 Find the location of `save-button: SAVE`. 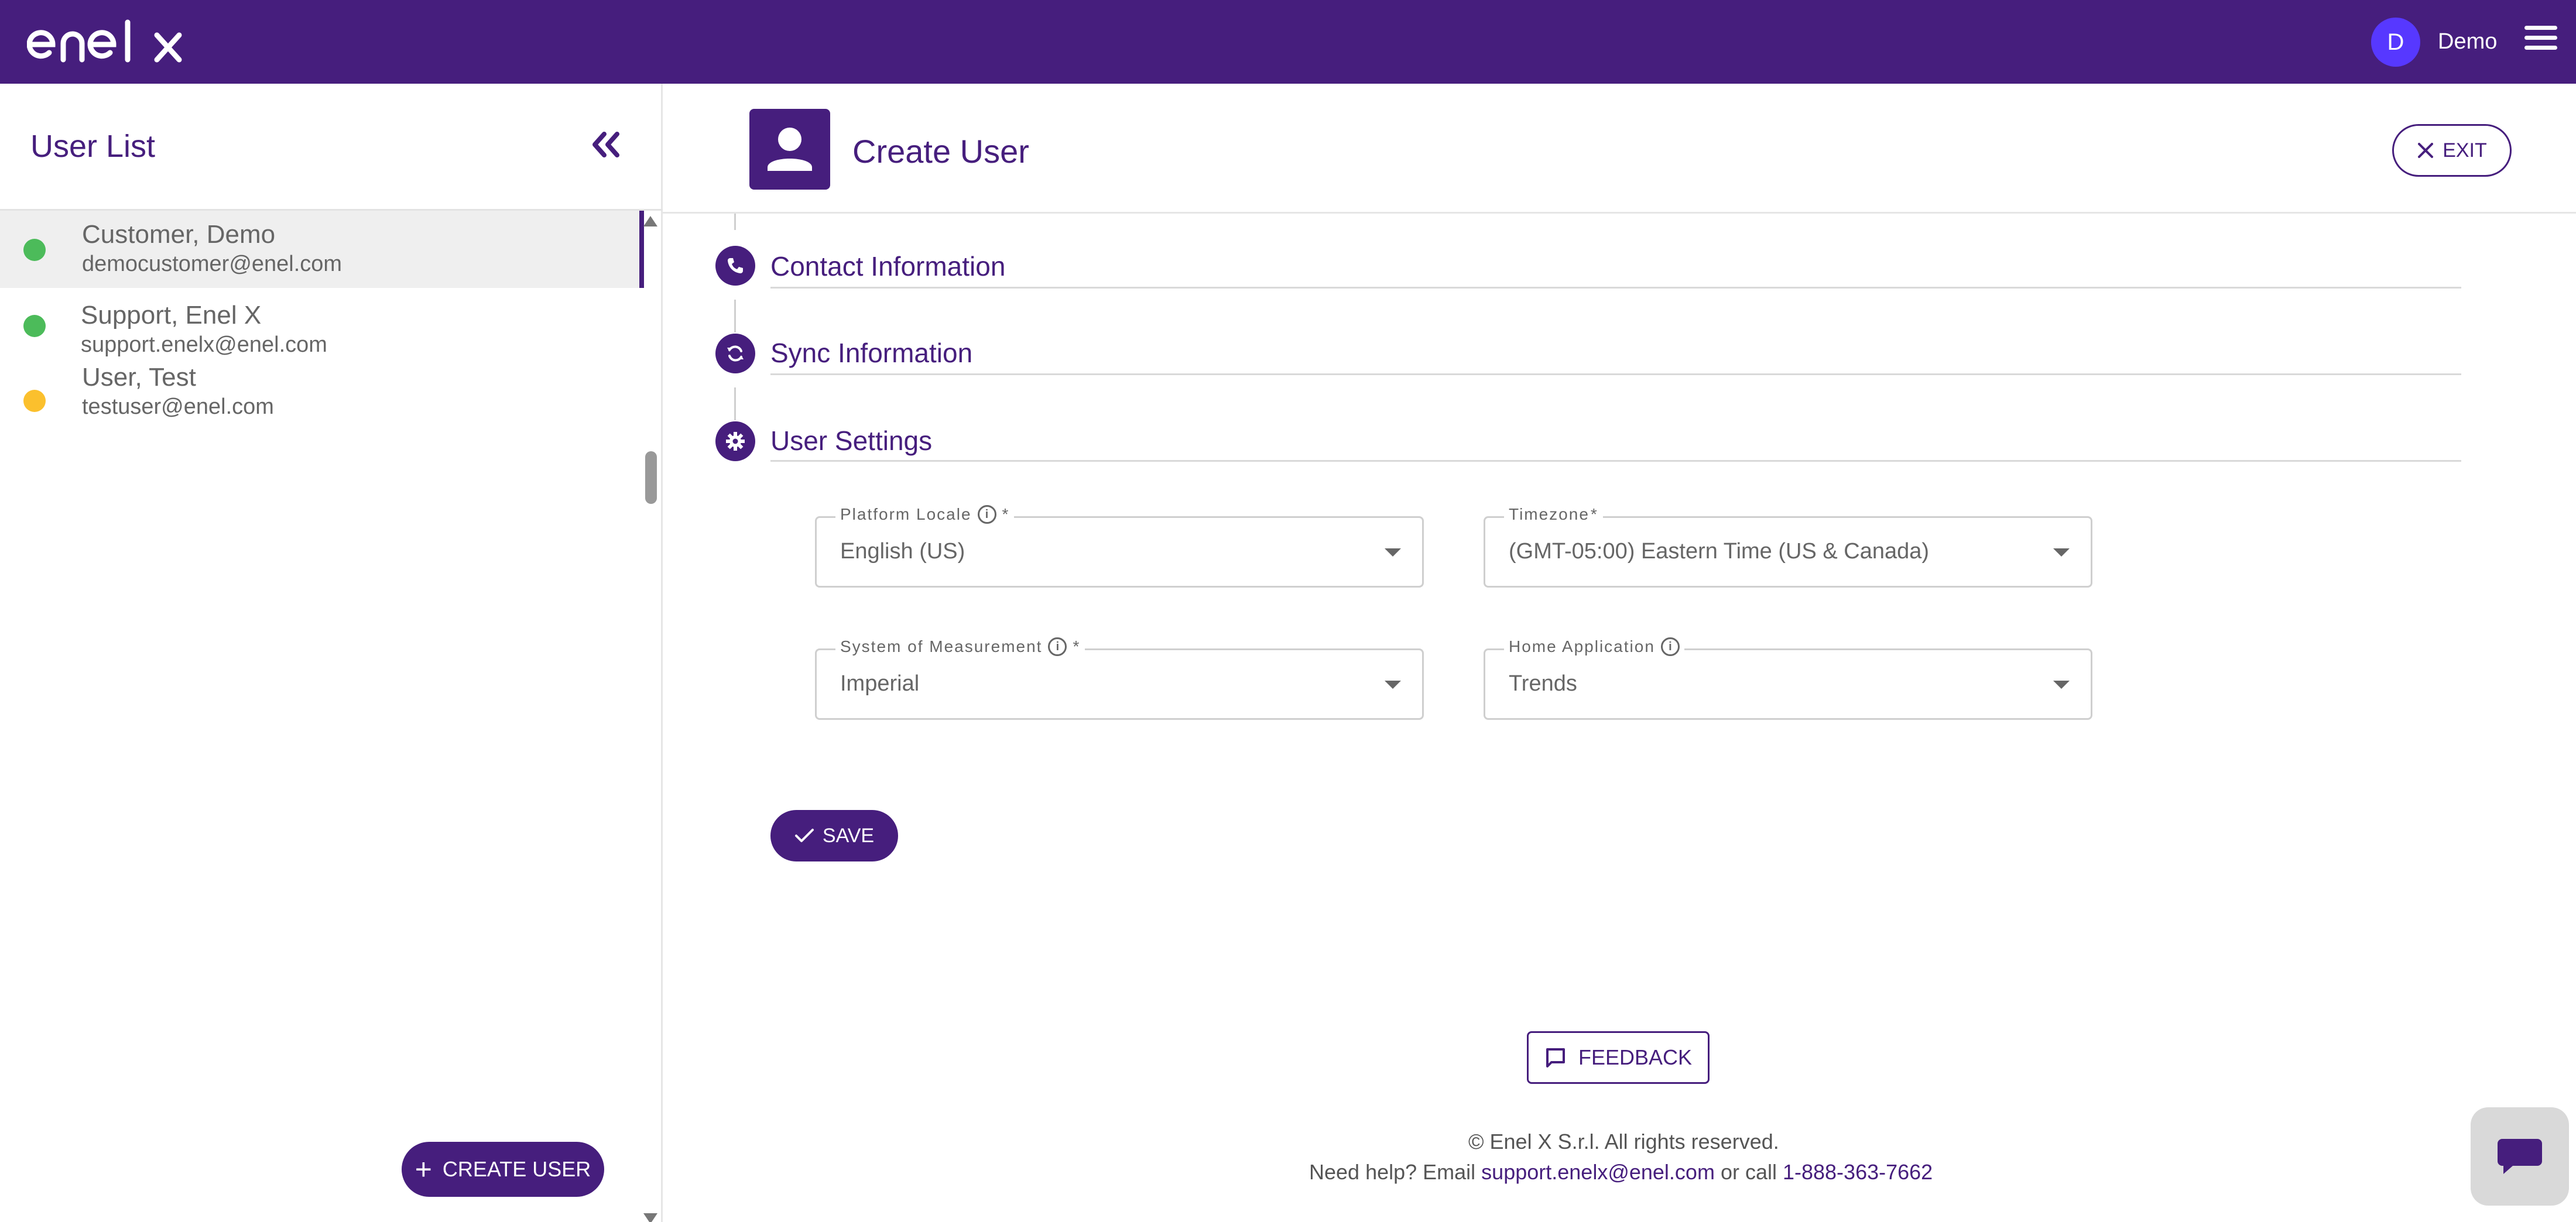

save-button: SAVE is located at coordinates (834, 836).